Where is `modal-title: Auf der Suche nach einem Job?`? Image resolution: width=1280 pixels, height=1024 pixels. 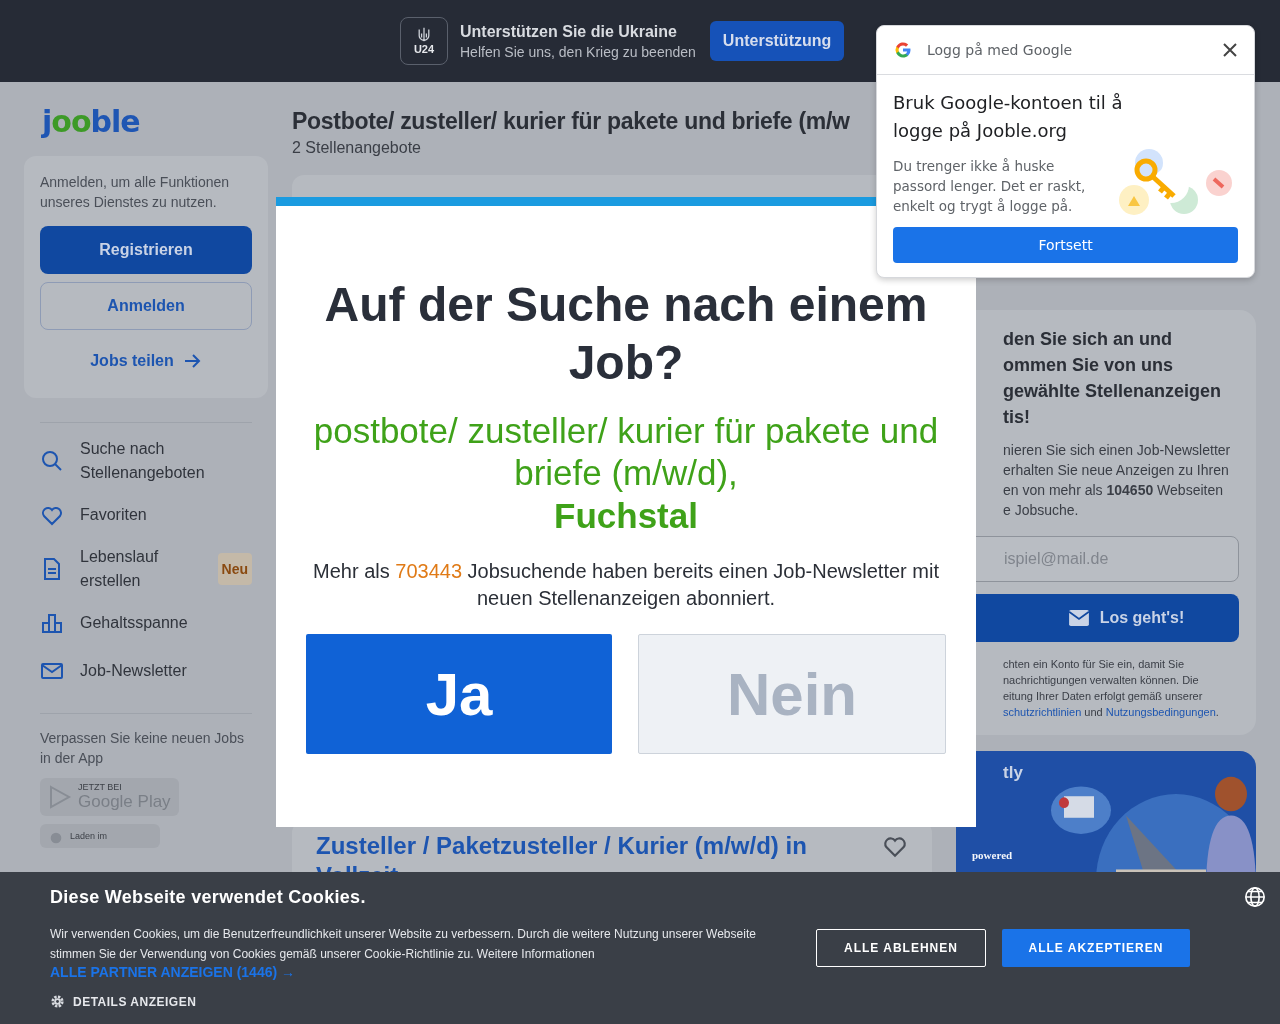
modal-title: Auf der Suche nach einem Job? is located at coordinates (626, 334).